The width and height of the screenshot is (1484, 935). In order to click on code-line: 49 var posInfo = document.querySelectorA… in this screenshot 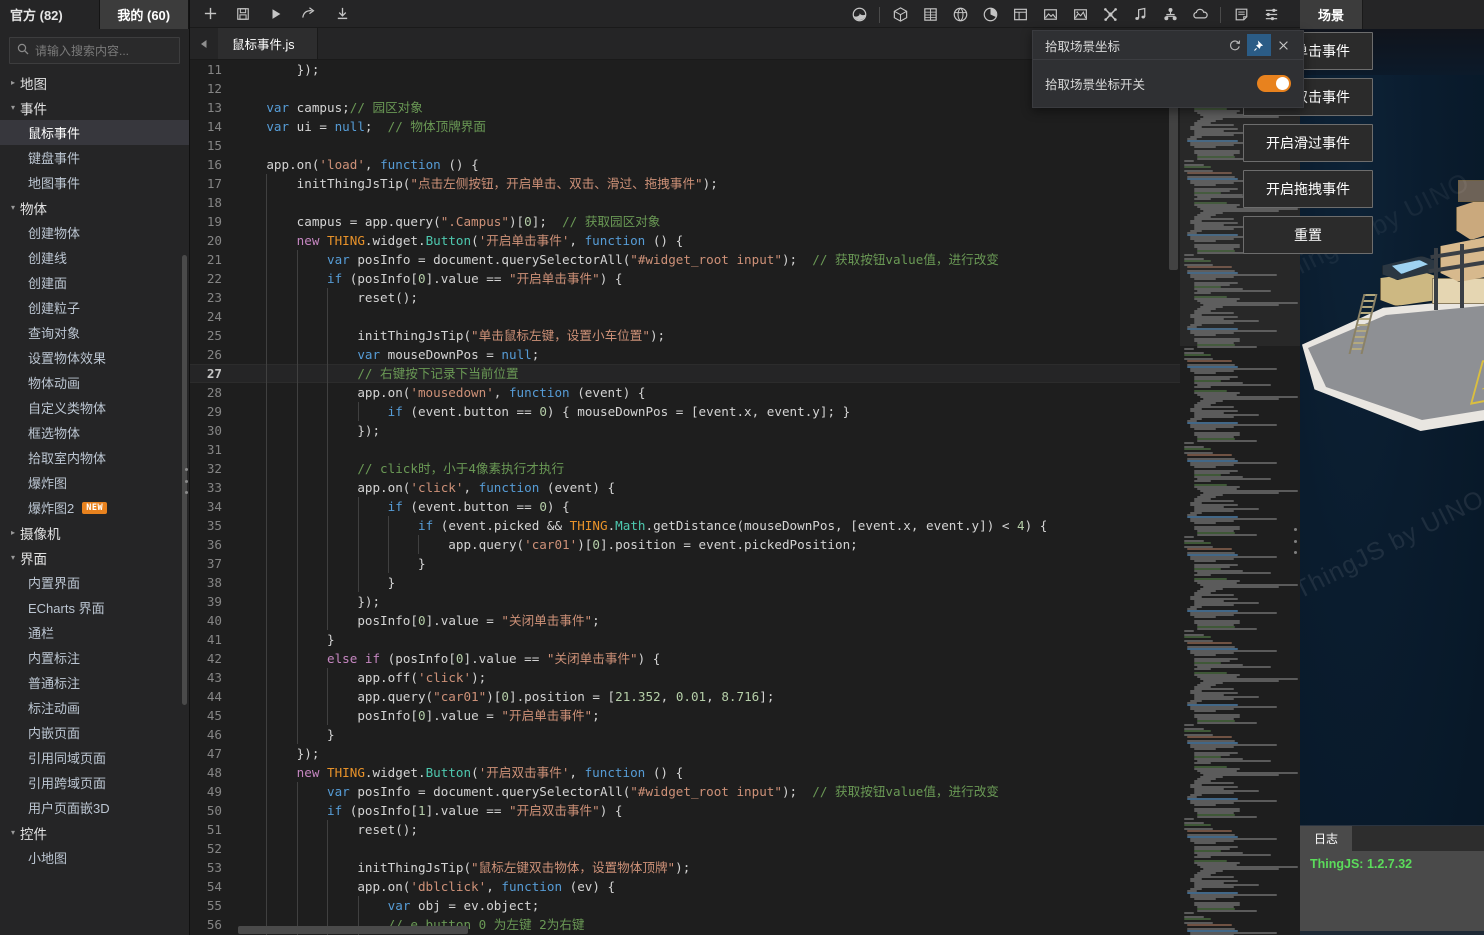, I will do `click(685, 791)`.